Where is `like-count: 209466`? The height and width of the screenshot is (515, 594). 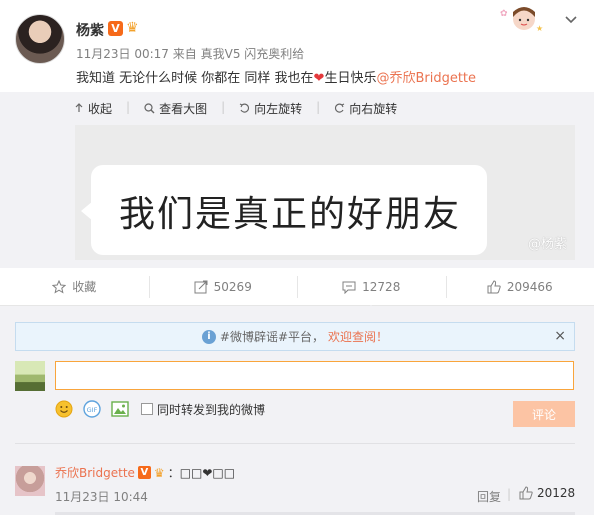
like-count: 209466 is located at coordinates (529, 286).